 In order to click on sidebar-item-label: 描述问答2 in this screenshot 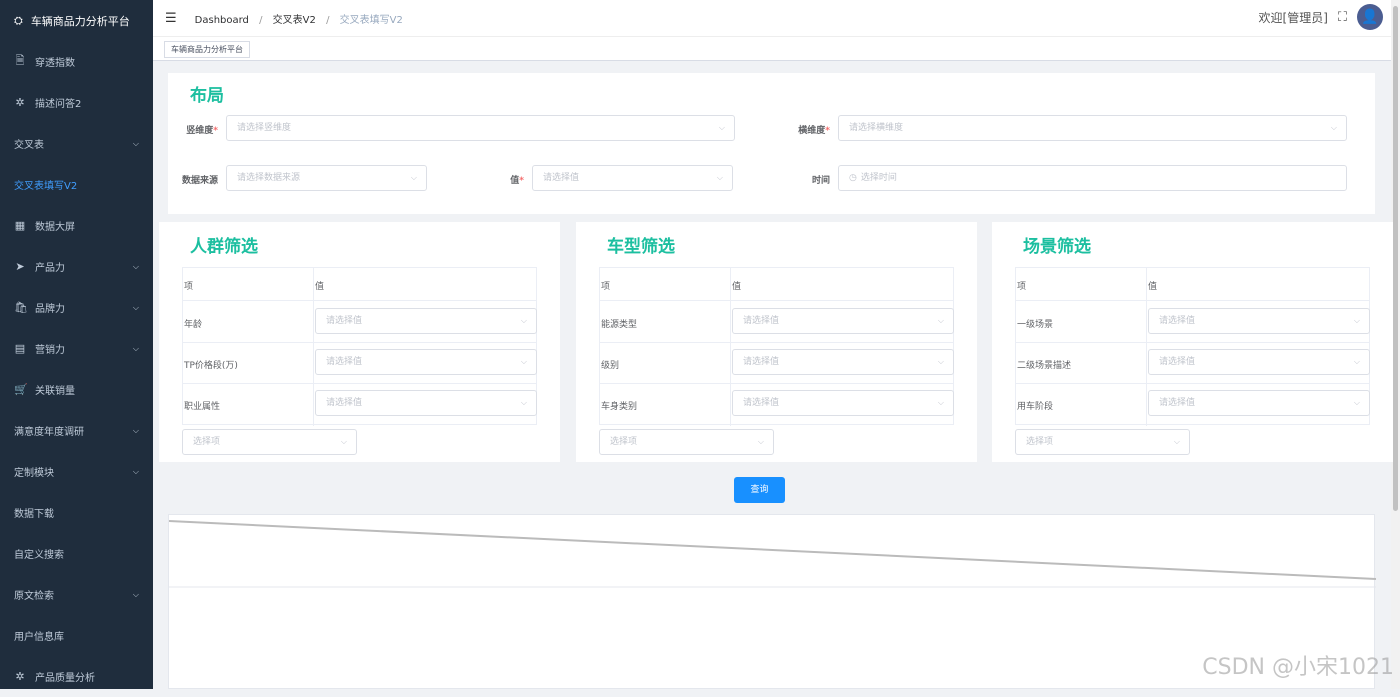, I will do `click(58, 102)`.